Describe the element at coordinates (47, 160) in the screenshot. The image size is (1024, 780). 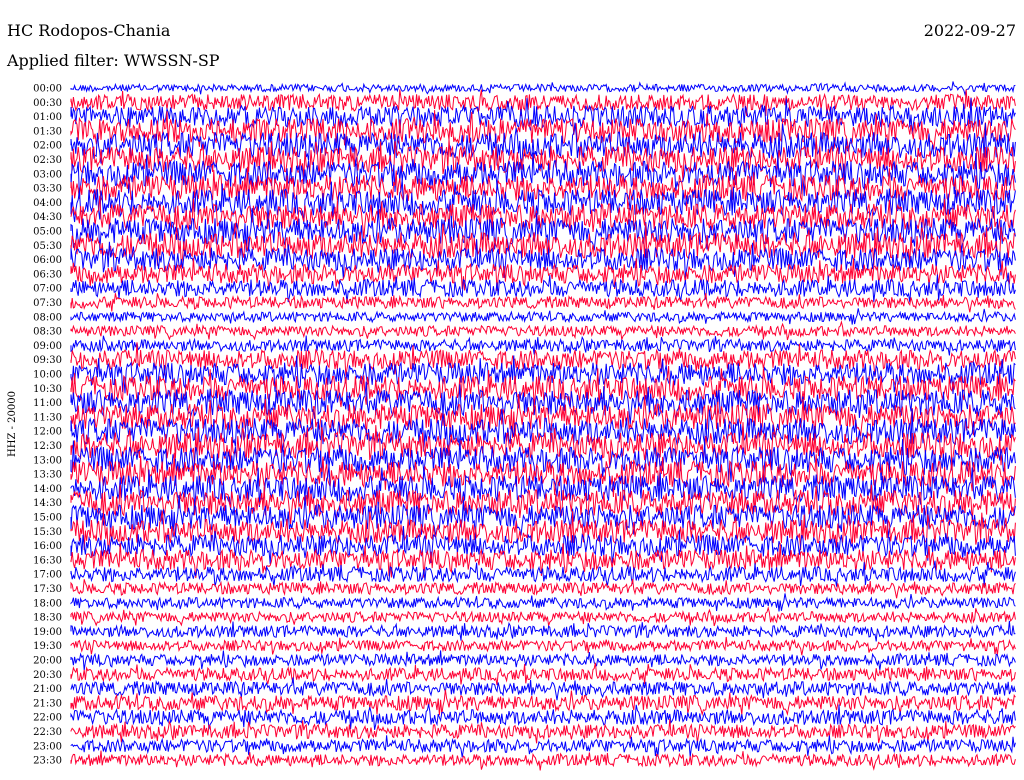
I see `time-tick-label: 02:30` at that location.